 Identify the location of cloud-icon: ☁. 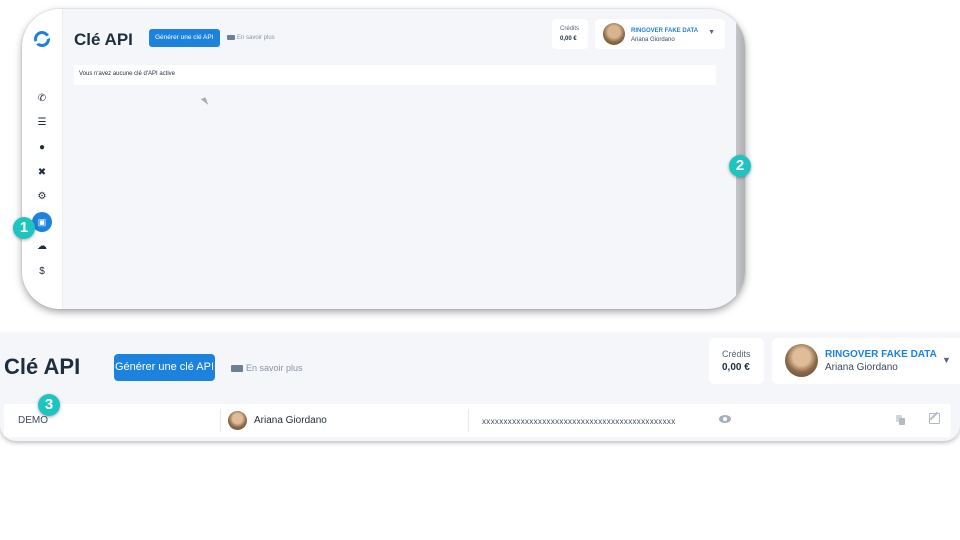
(42, 247).